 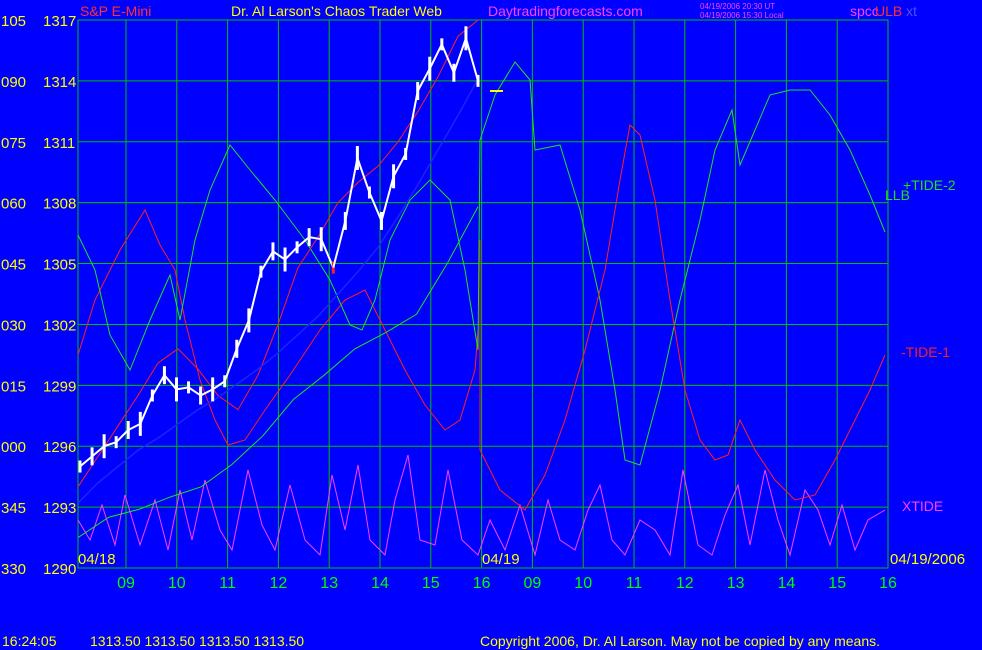 I want to click on y-left-tick-label: 345, so click(x=13, y=508).